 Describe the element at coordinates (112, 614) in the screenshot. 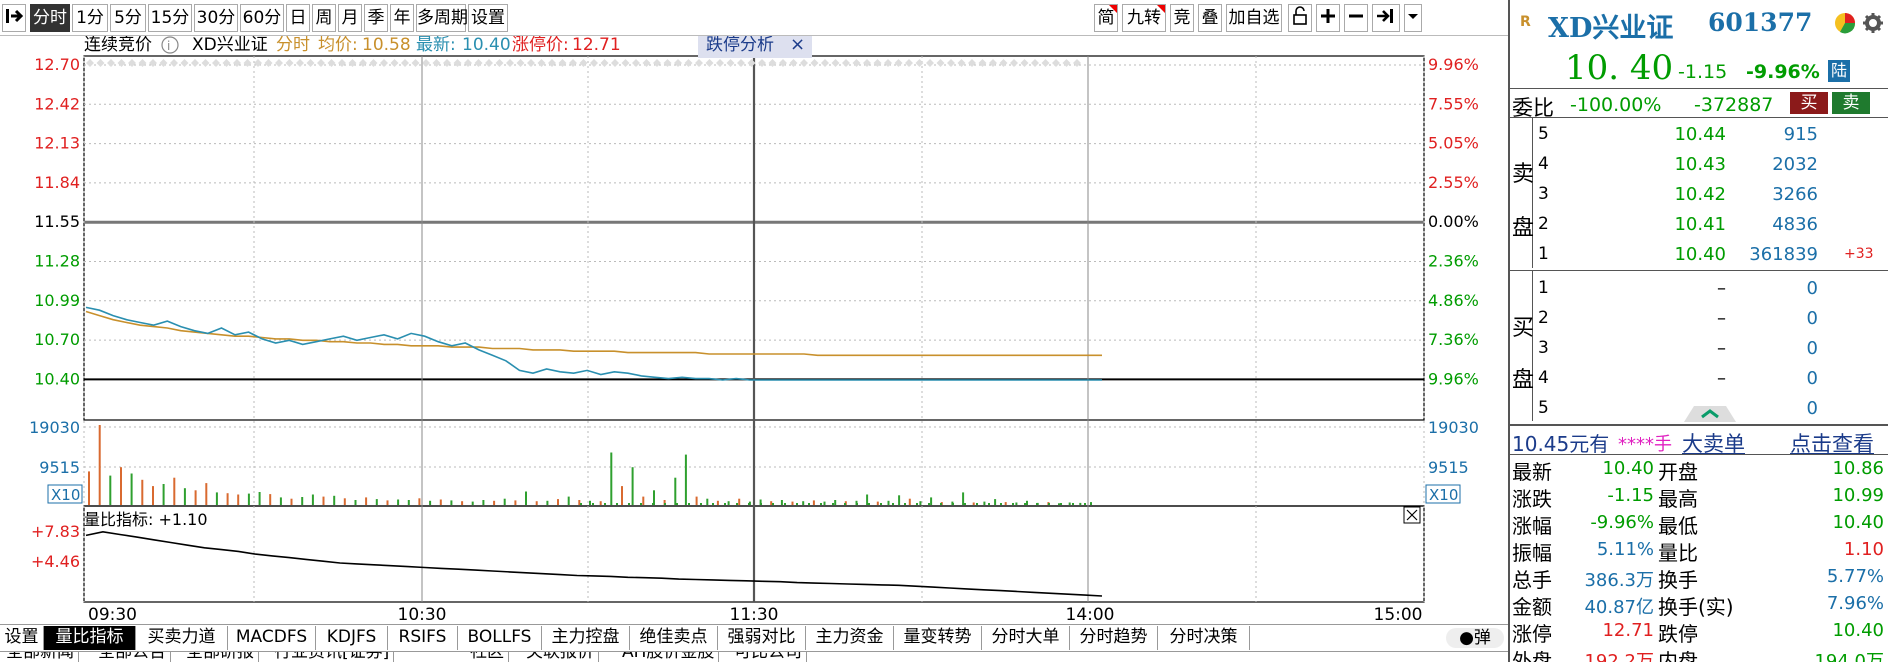

I see `time-label: 09:30` at that location.